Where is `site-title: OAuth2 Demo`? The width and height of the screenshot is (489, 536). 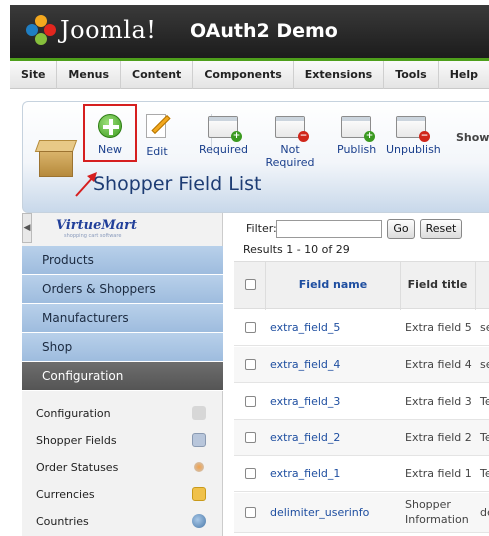 site-title: OAuth2 Demo is located at coordinates (264, 31).